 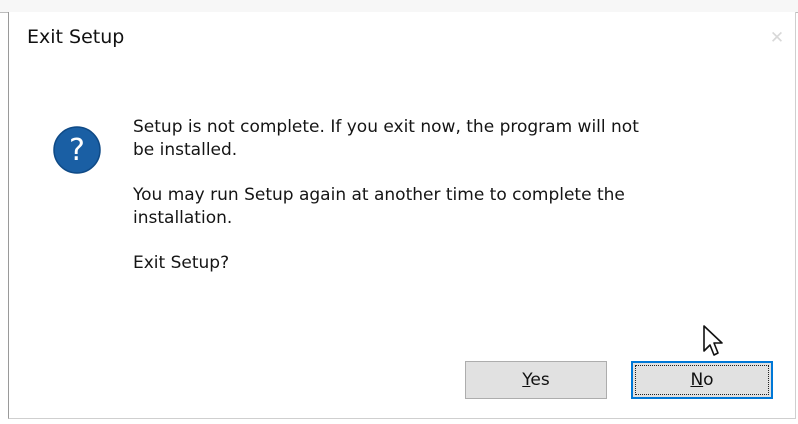 What do you see at coordinates (76, 37) in the screenshot?
I see `dialog-title: Exit Setup` at bounding box center [76, 37].